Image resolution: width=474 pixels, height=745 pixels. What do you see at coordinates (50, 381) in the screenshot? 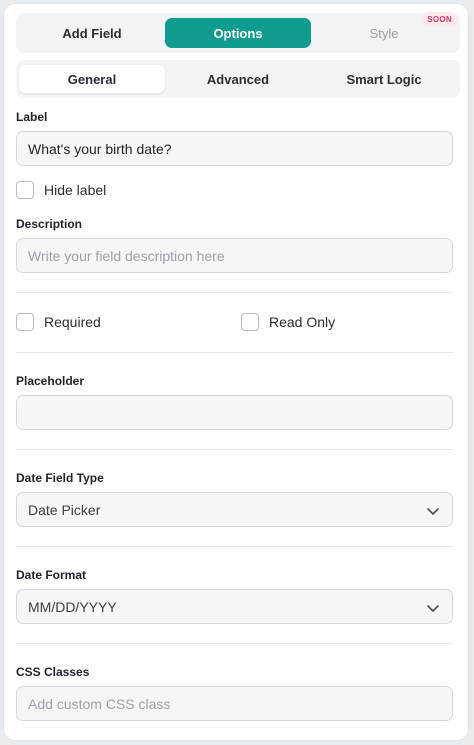
I see `placeholder-label: Placeholder` at bounding box center [50, 381].